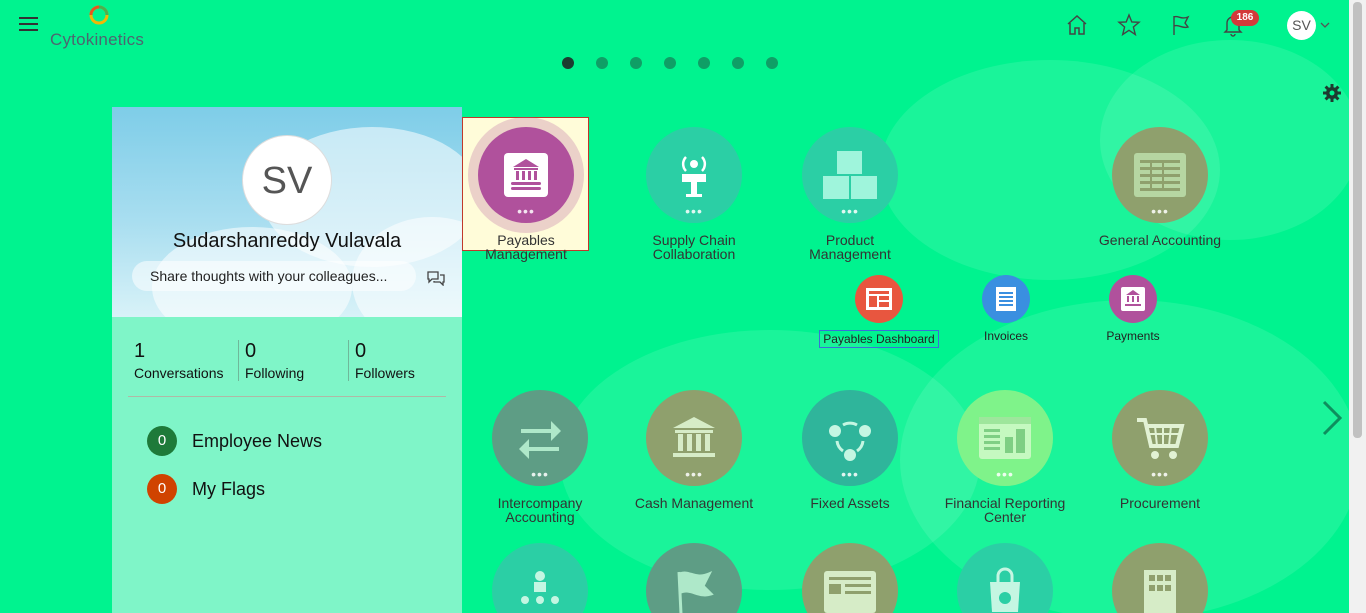 The width and height of the screenshot is (1366, 613). I want to click on subtile-invoices: Invoices, so click(1006, 308).